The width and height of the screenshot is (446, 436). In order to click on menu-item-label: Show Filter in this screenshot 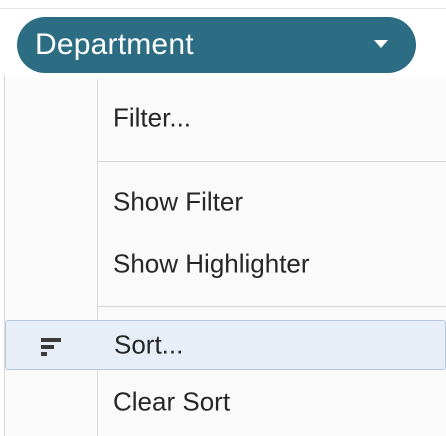, I will do `click(178, 201)`.